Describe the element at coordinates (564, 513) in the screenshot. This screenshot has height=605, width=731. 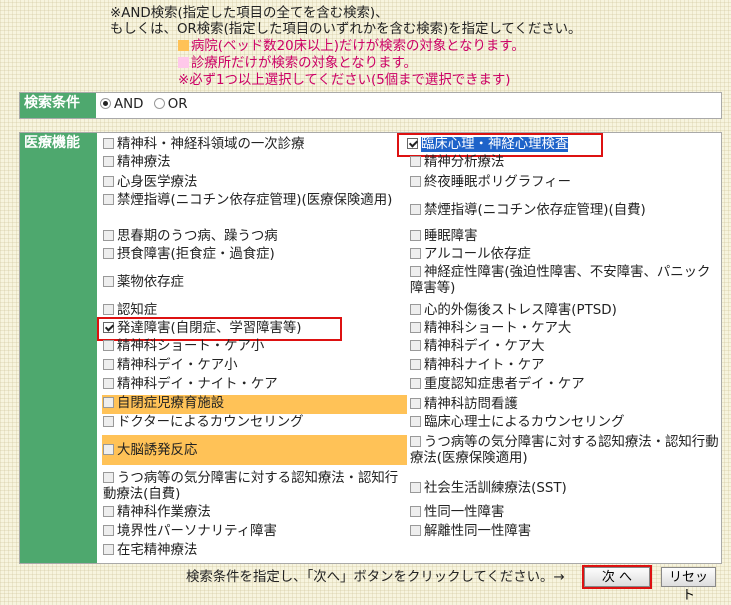
I see `check-item: 性同一性障害` at that location.